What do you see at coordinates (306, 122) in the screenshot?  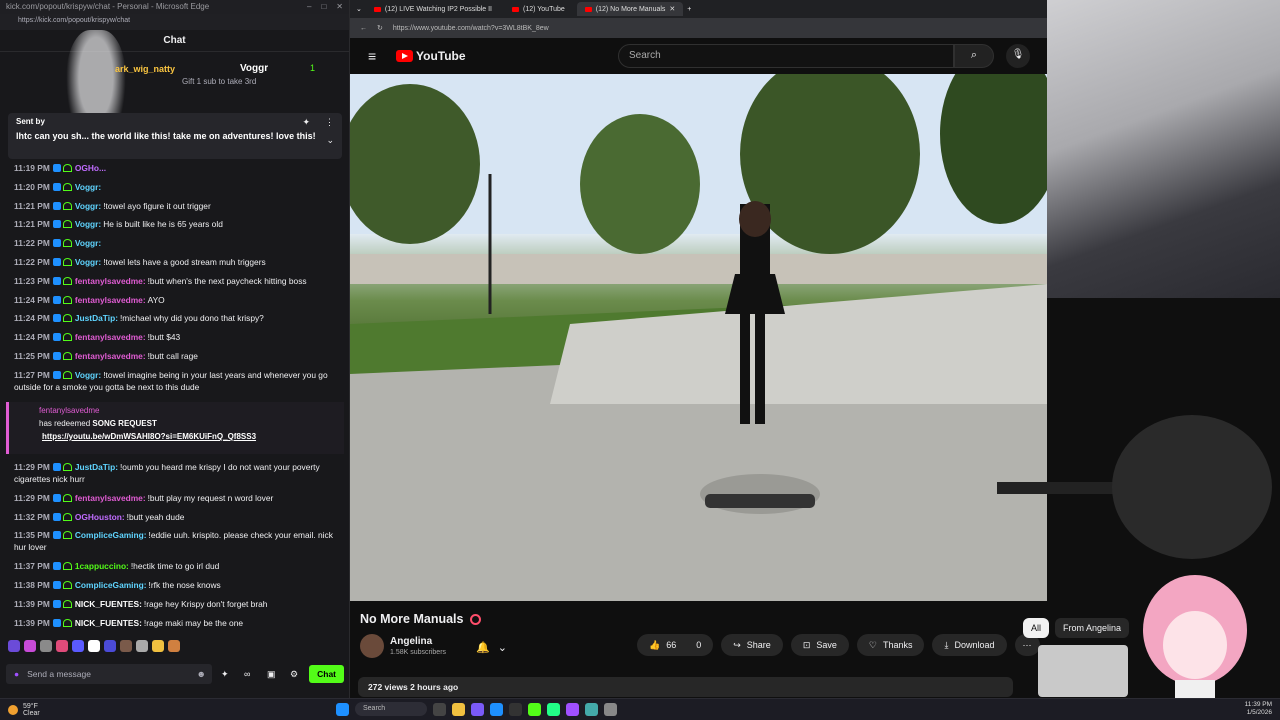 I see `pin-icon: ✦` at bounding box center [306, 122].